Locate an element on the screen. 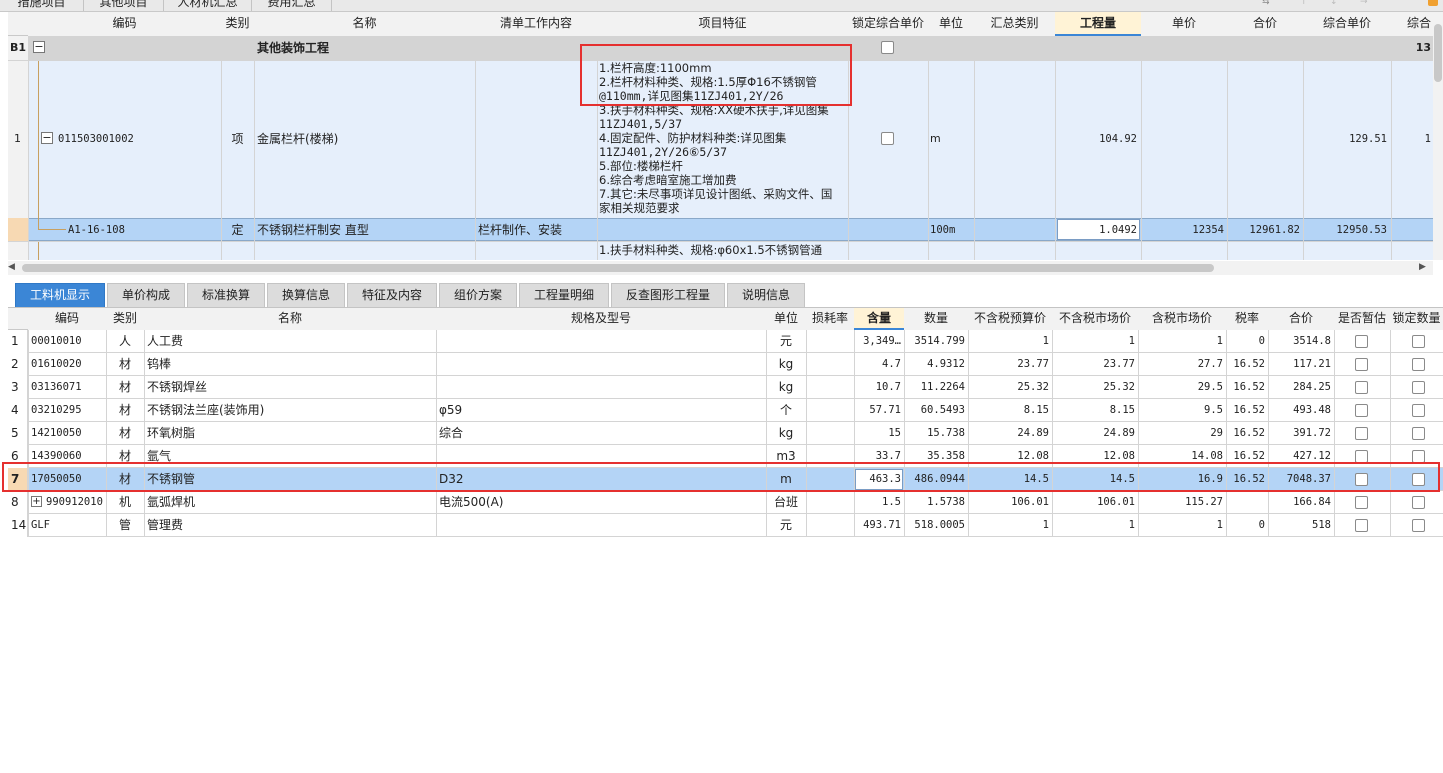  cell-quantity: 15.738 is located at coordinates (936, 433).